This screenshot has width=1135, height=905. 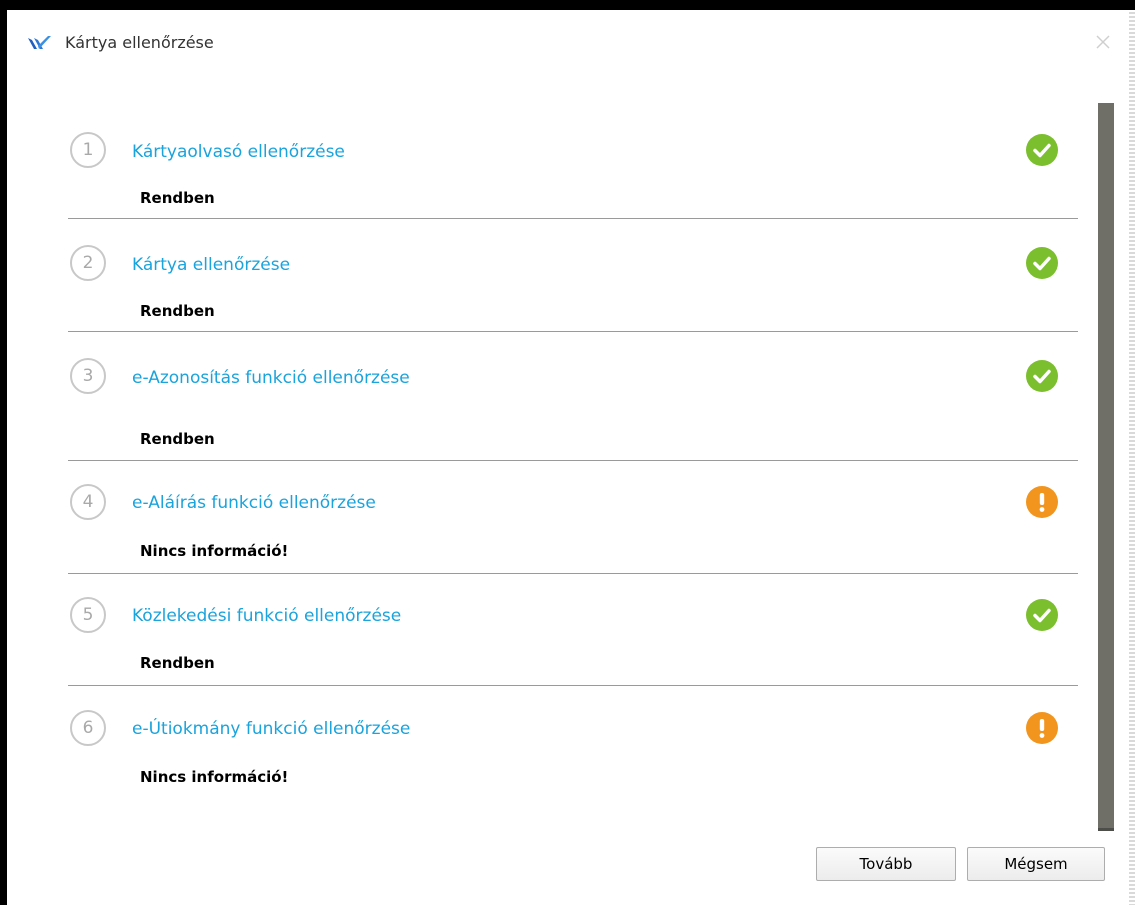 What do you see at coordinates (567, 5) in the screenshot?
I see `window-top-border` at bounding box center [567, 5].